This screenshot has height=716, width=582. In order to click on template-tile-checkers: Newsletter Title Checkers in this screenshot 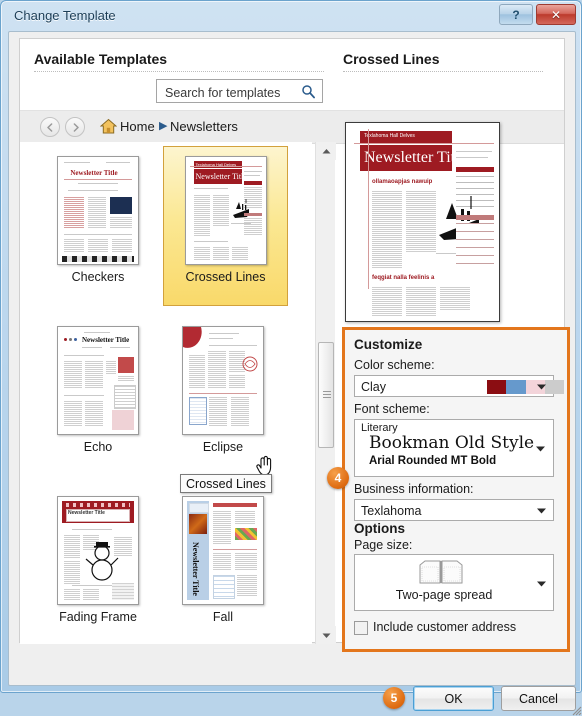, I will do `click(98, 222)`.